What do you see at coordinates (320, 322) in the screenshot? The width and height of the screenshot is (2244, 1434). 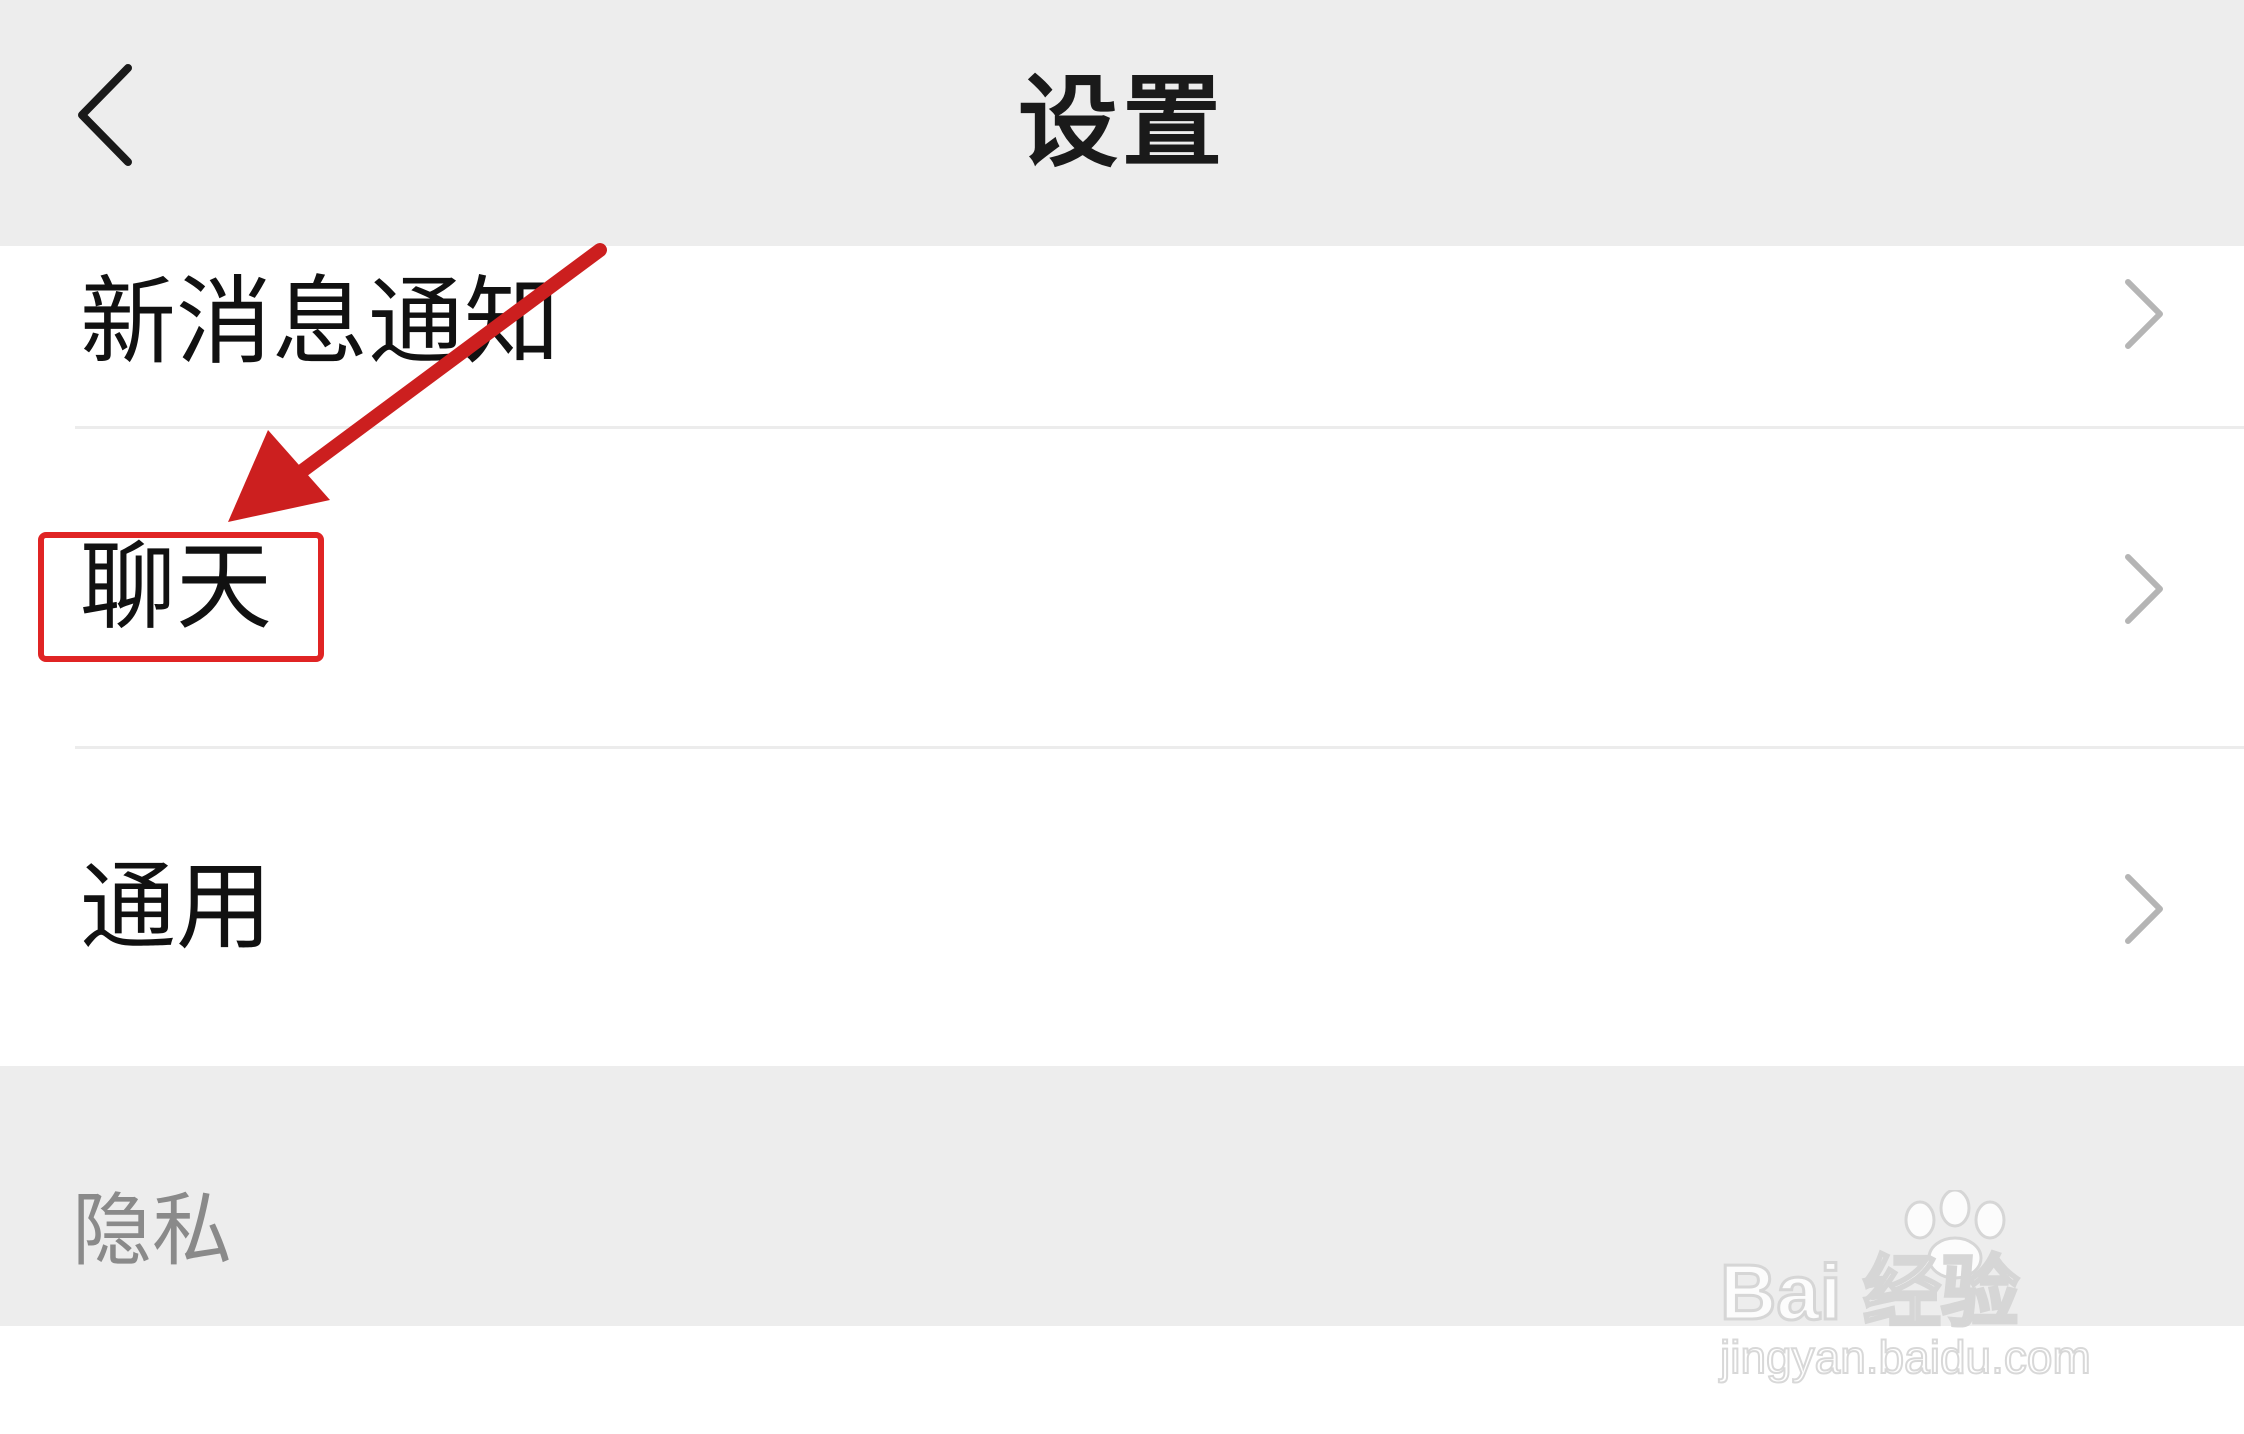 I see `settings-item-label: 新消息通知` at bounding box center [320, 322].